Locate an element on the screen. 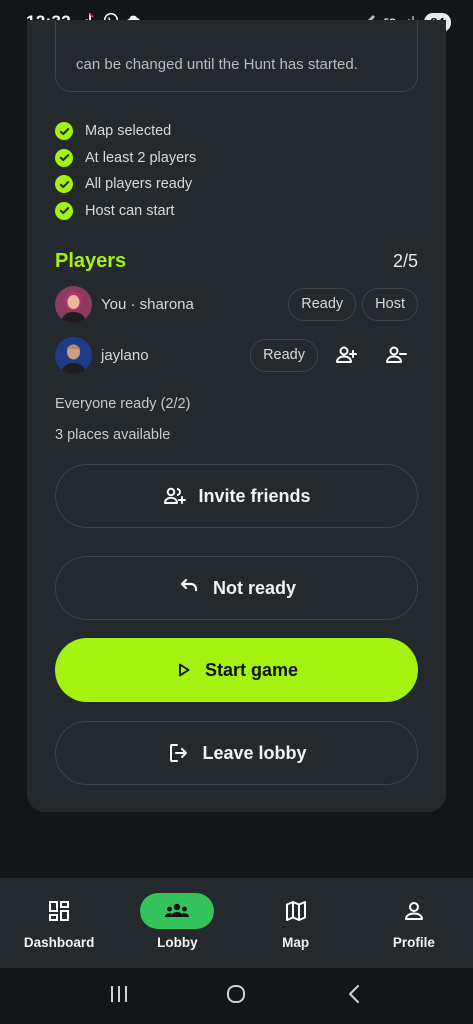 This screenshot has width=473, height=1024. nav-item-dashboard: Dashboard is located at coordinates (59, 923).